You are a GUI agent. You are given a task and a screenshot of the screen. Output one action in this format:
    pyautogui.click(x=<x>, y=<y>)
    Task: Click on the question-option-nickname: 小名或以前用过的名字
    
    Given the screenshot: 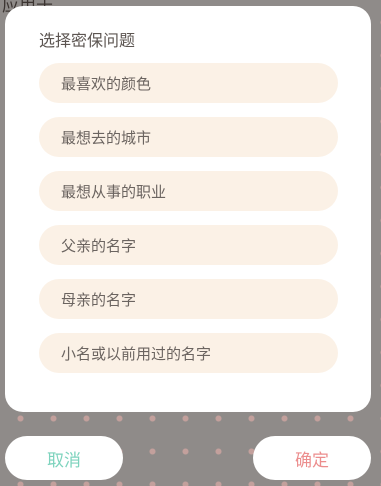 What is the action you would take?
    pyautogui.click(x=188, y=353)
    